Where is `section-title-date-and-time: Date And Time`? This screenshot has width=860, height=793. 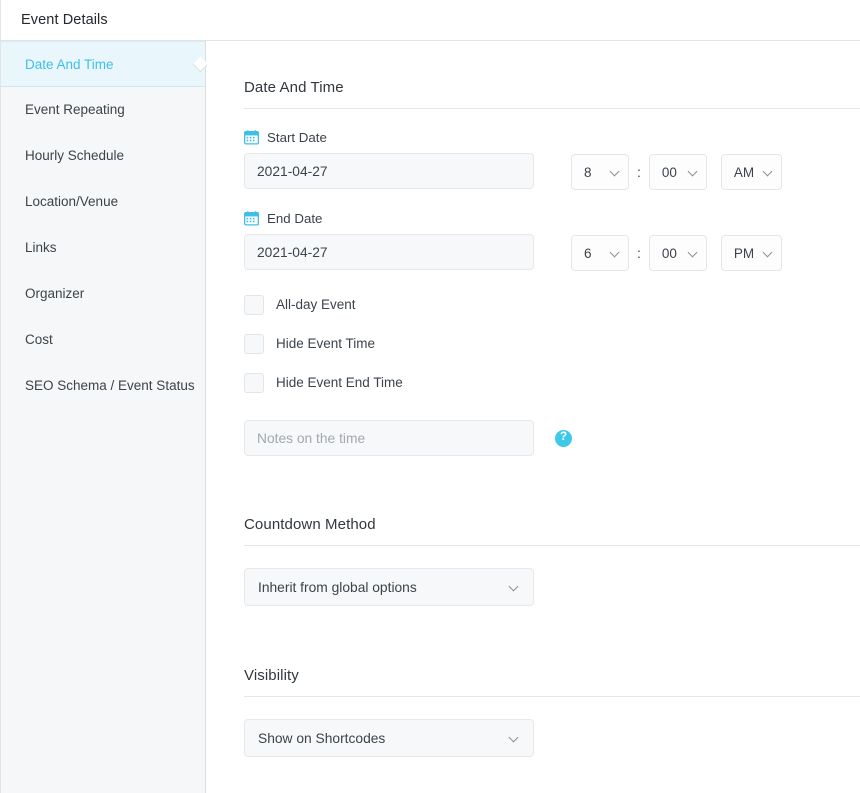
section-title-date-and-time: Date And Time is located at coordinates (294, 87).